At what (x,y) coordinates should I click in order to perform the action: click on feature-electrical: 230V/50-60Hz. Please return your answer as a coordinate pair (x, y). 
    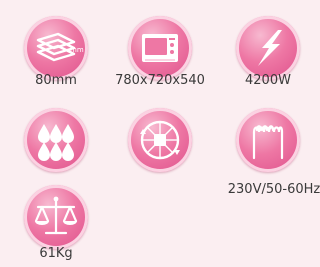
    Looking at the image, I should click on (264, 148).